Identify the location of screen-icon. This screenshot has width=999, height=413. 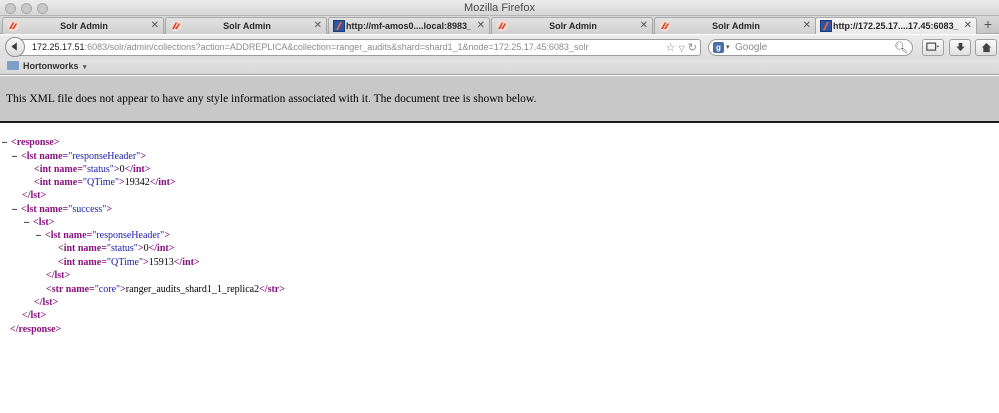
(933, 46).